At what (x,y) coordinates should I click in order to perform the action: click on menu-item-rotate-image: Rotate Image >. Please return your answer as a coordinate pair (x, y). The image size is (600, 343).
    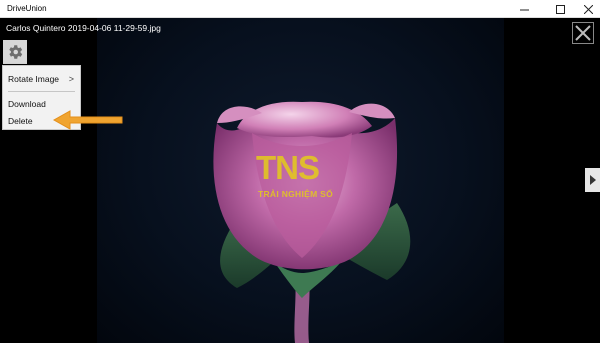
    Looking at the image, I should click on (41, 79).